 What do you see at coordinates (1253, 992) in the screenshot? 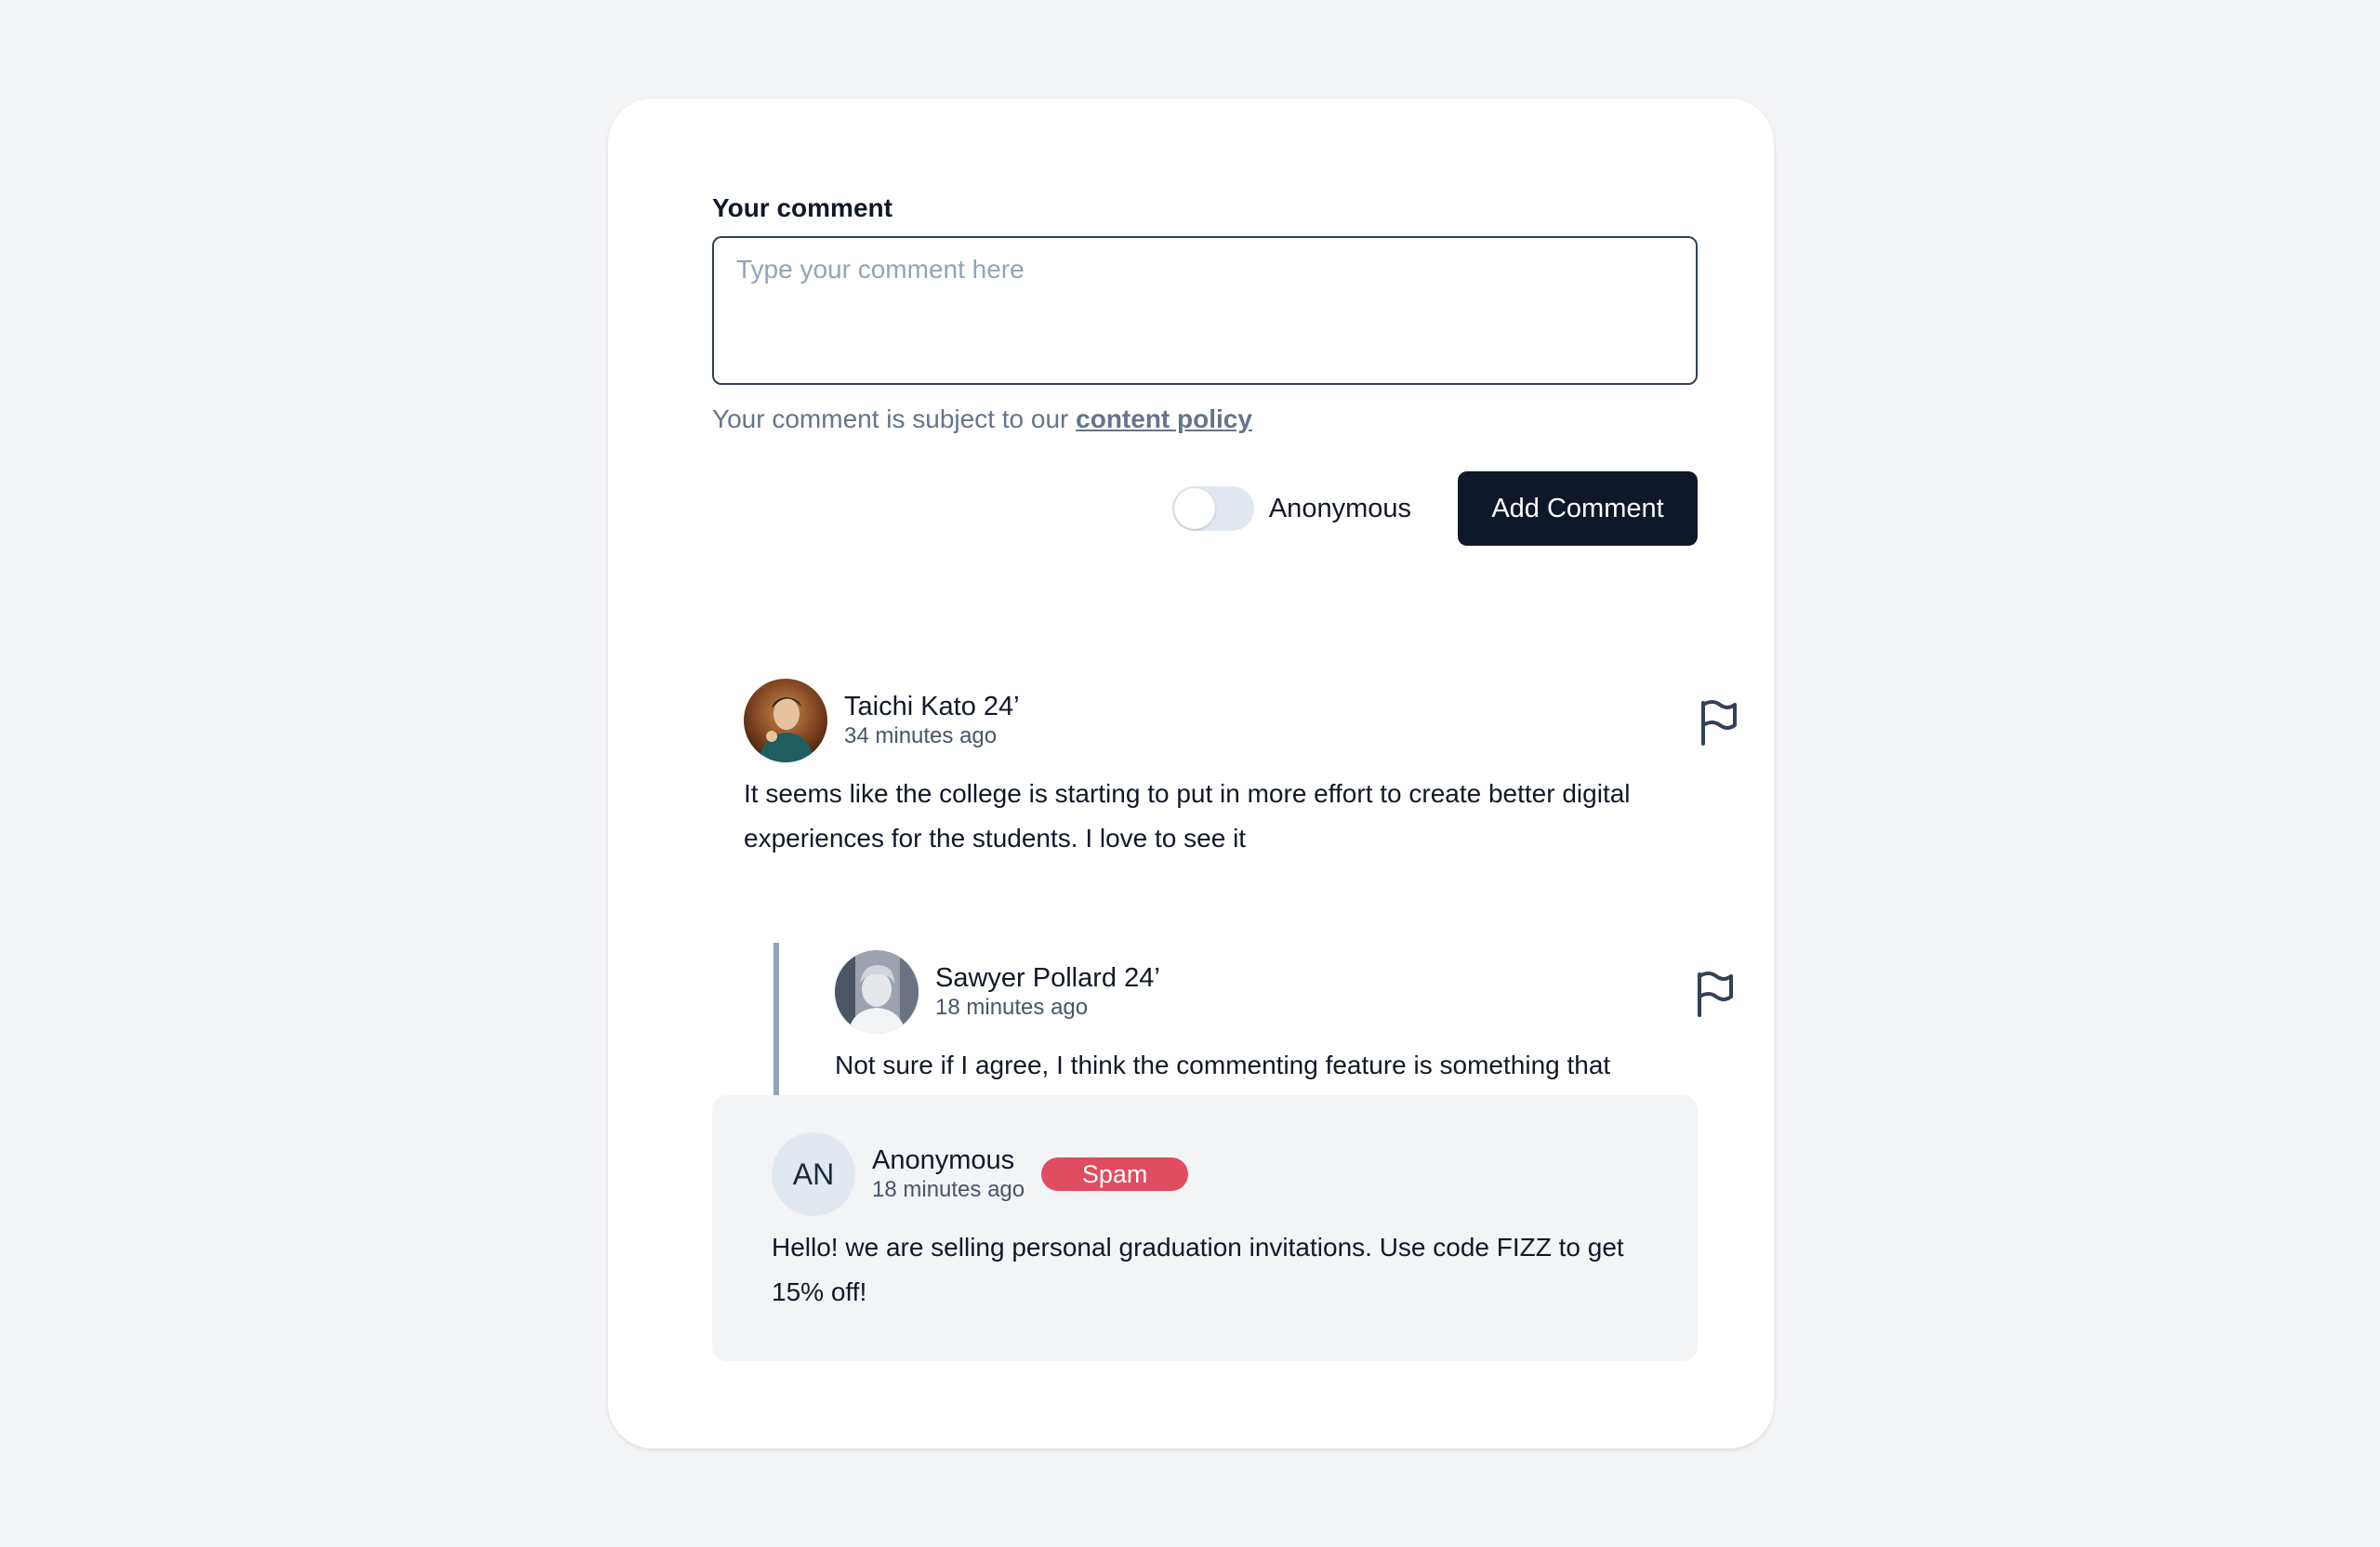
I see `comment-header: Sawyer Pollard 24’ 18 minutes ago` at bounding box center [1253, 992].